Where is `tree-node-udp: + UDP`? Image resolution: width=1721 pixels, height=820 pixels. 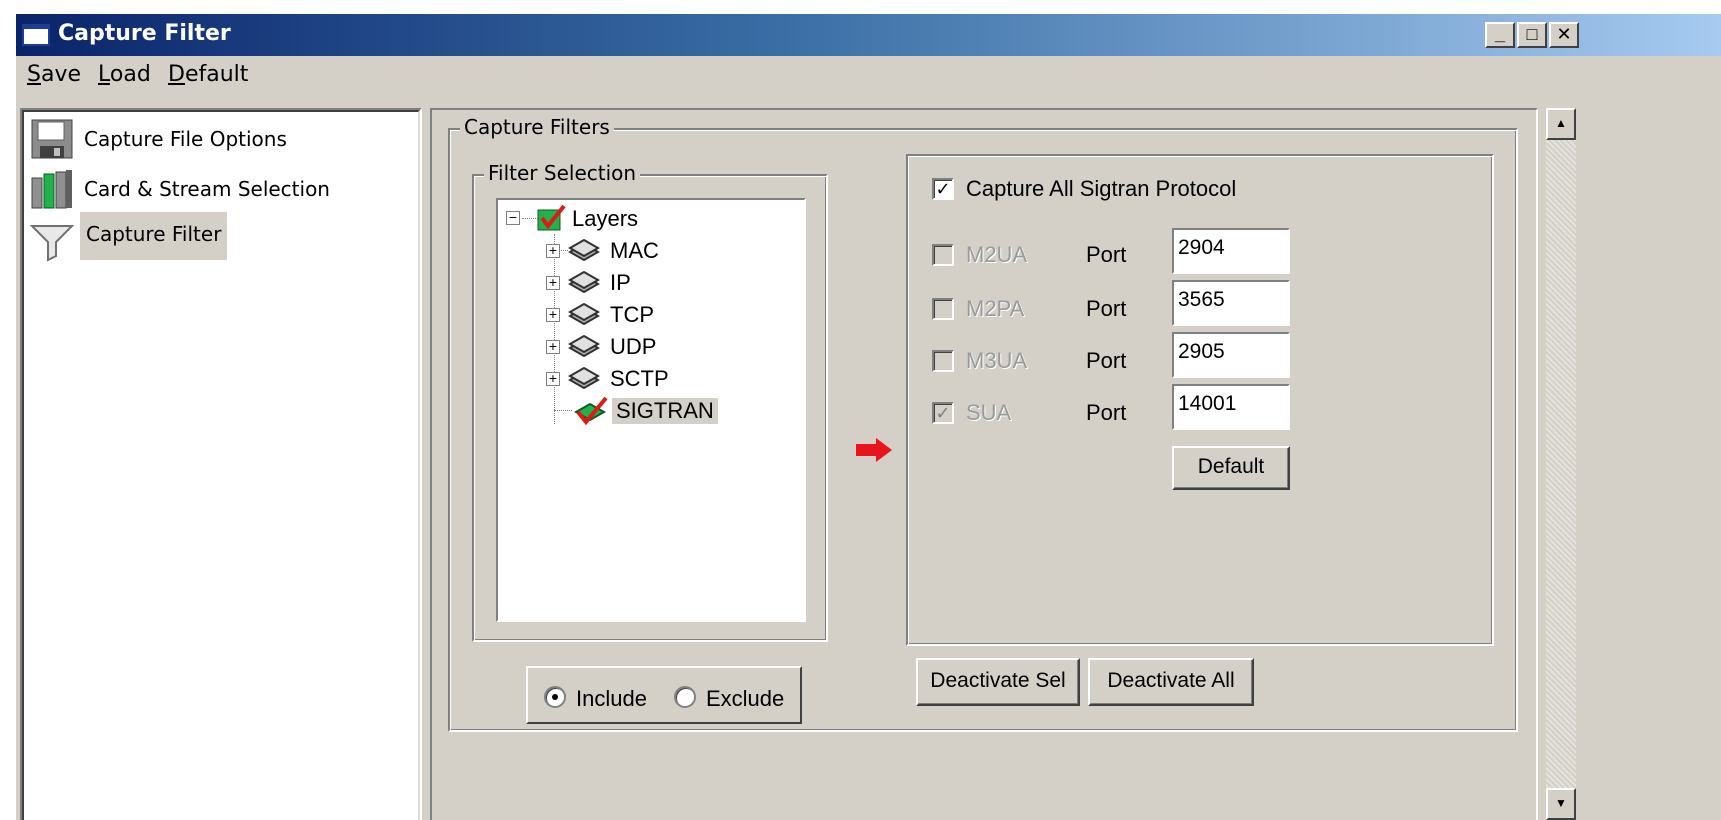
tree-node-udp: + UDP is located at coordinates (663, 347).